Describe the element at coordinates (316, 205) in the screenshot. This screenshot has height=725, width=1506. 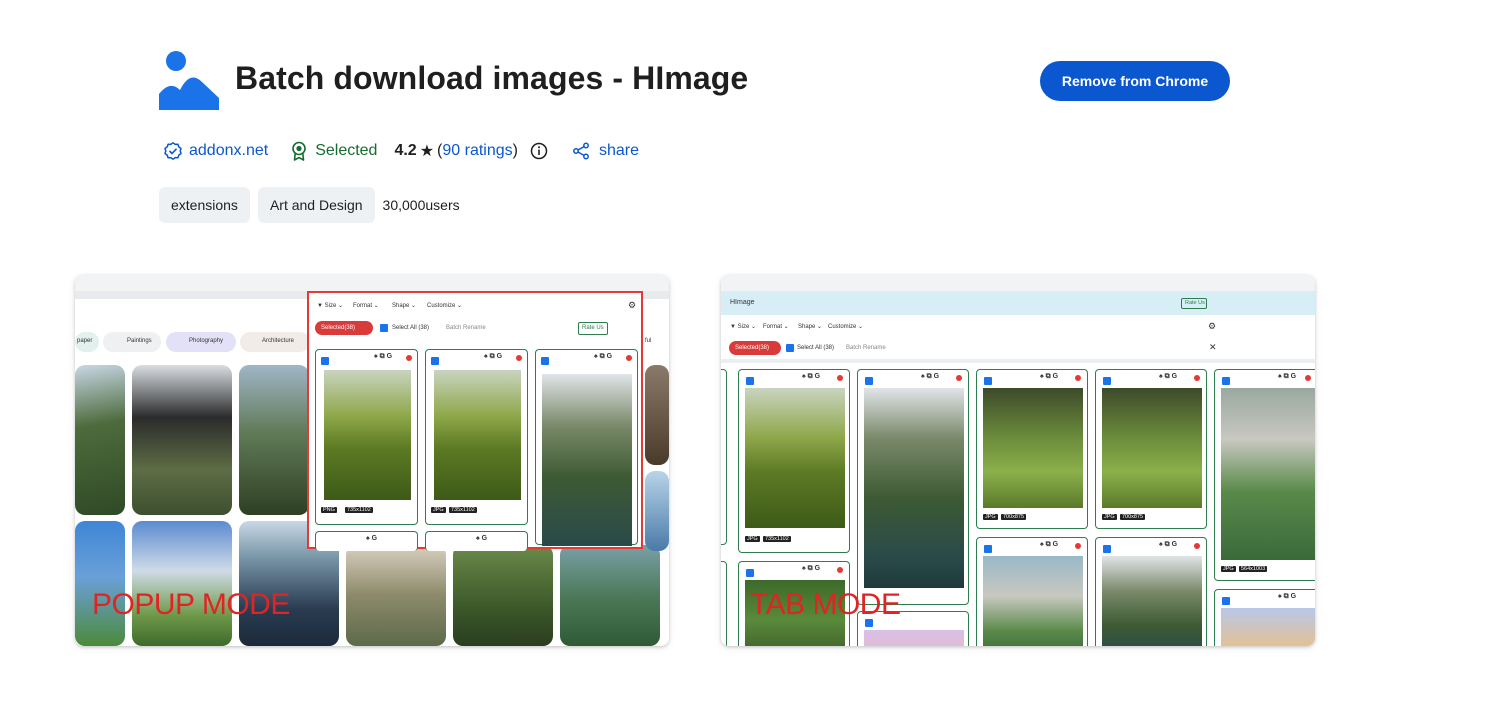
I see `chip-art-and-design: Art and Design` at that location.